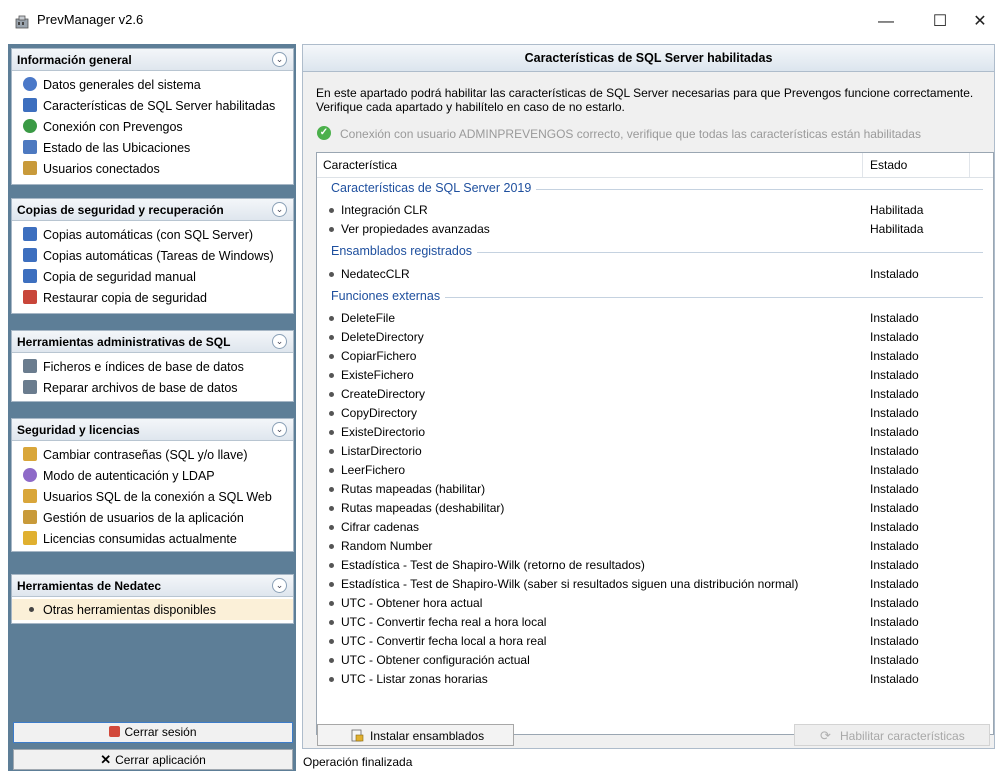 The height and width of the screenshot is (771, 999). I want to click on feature-name: NedatecCLR, so click(375, 274).